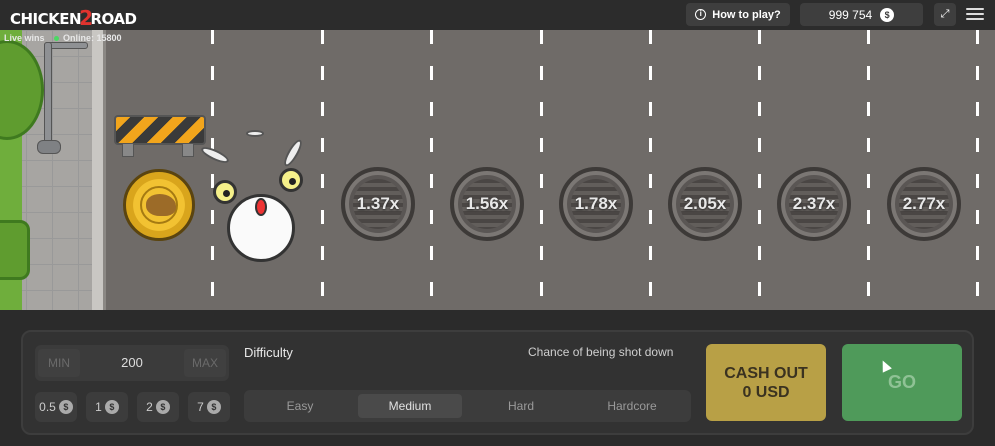 Image resolution: width=995 pixels, height=446 pixels. I want to click on menu-button, so click(975, 14).